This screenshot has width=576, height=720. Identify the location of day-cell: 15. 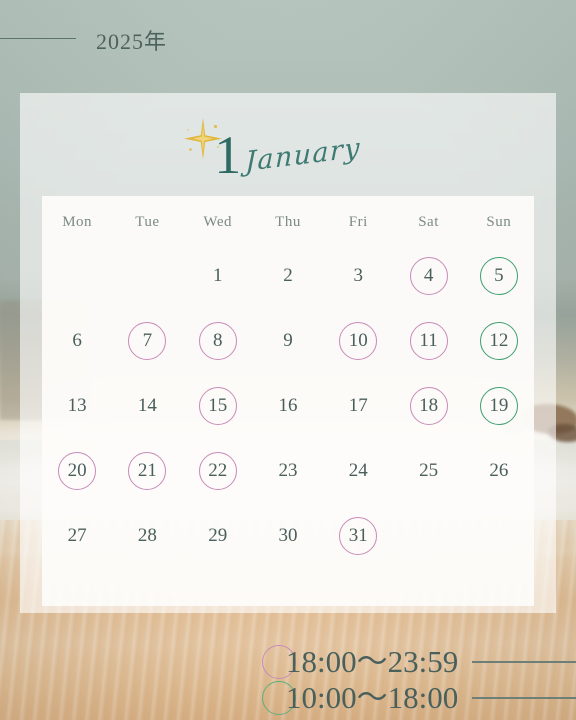
(218, 405).